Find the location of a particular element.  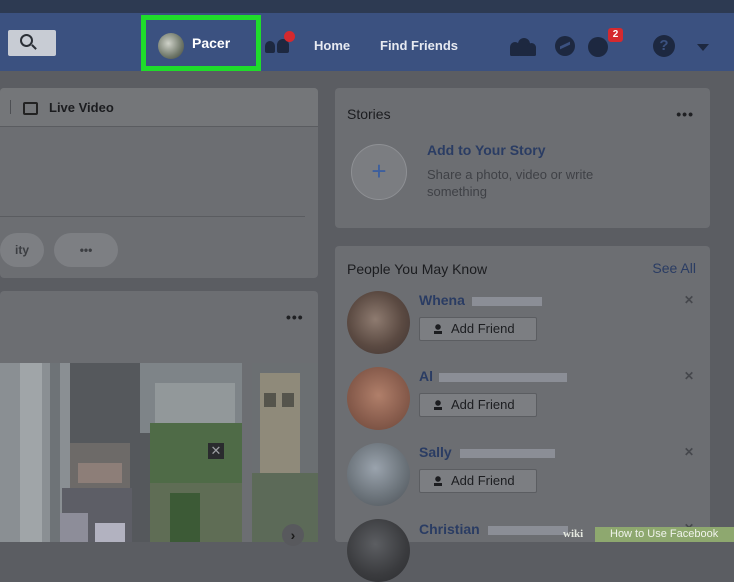

add-story-subtitle: Share a photo, video or write something is located at coordinates (510, 183).